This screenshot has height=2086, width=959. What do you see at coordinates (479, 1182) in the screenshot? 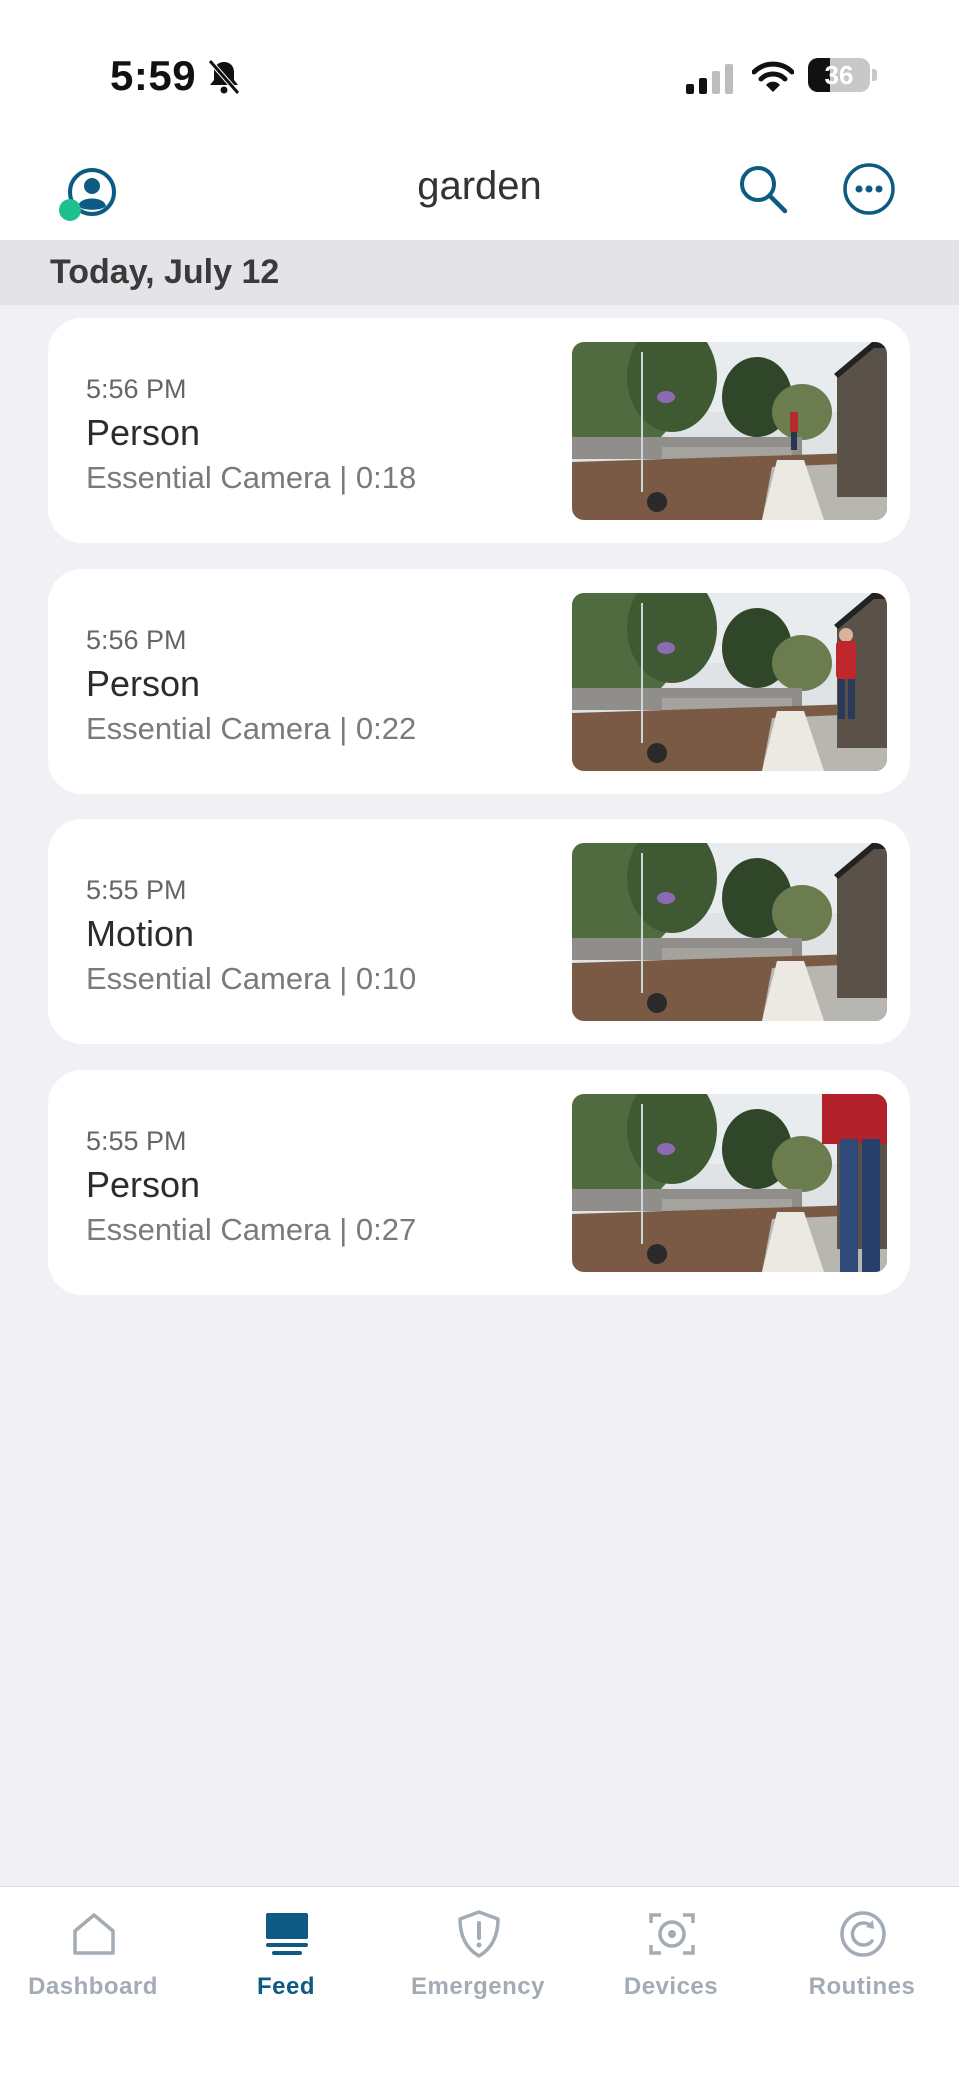
I see `event-card: 5:55 PM Person Essential Camera | 0:27` at bounding box center [479, 1182].